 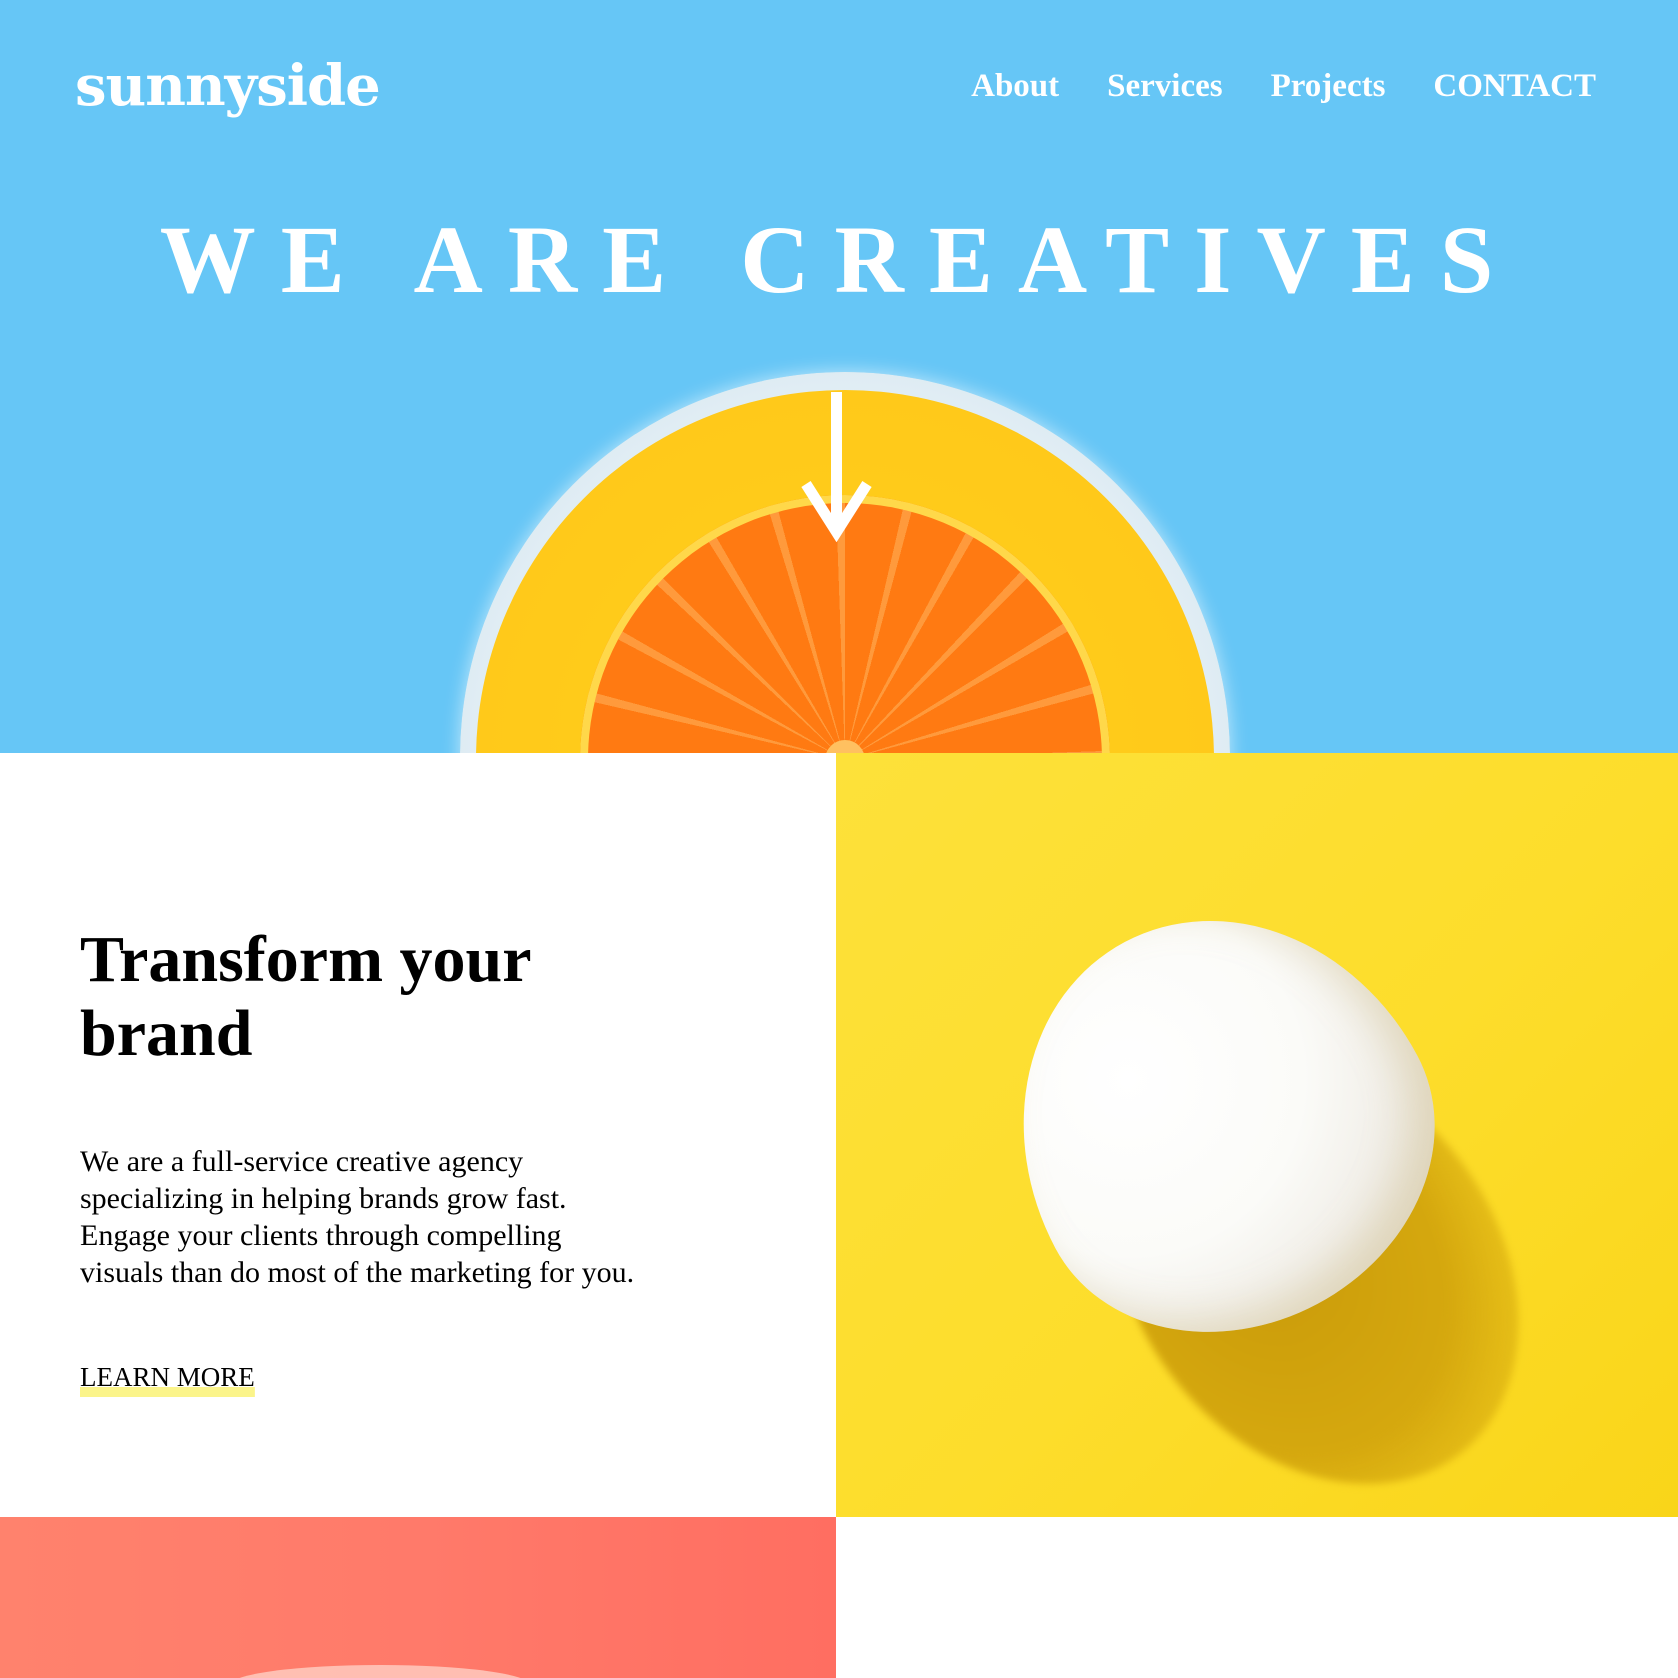 What do you see at coordinates (1257, 1597) in the screenshot?
I see `bottom-right-panel` at bounding box center [1257, 1597].